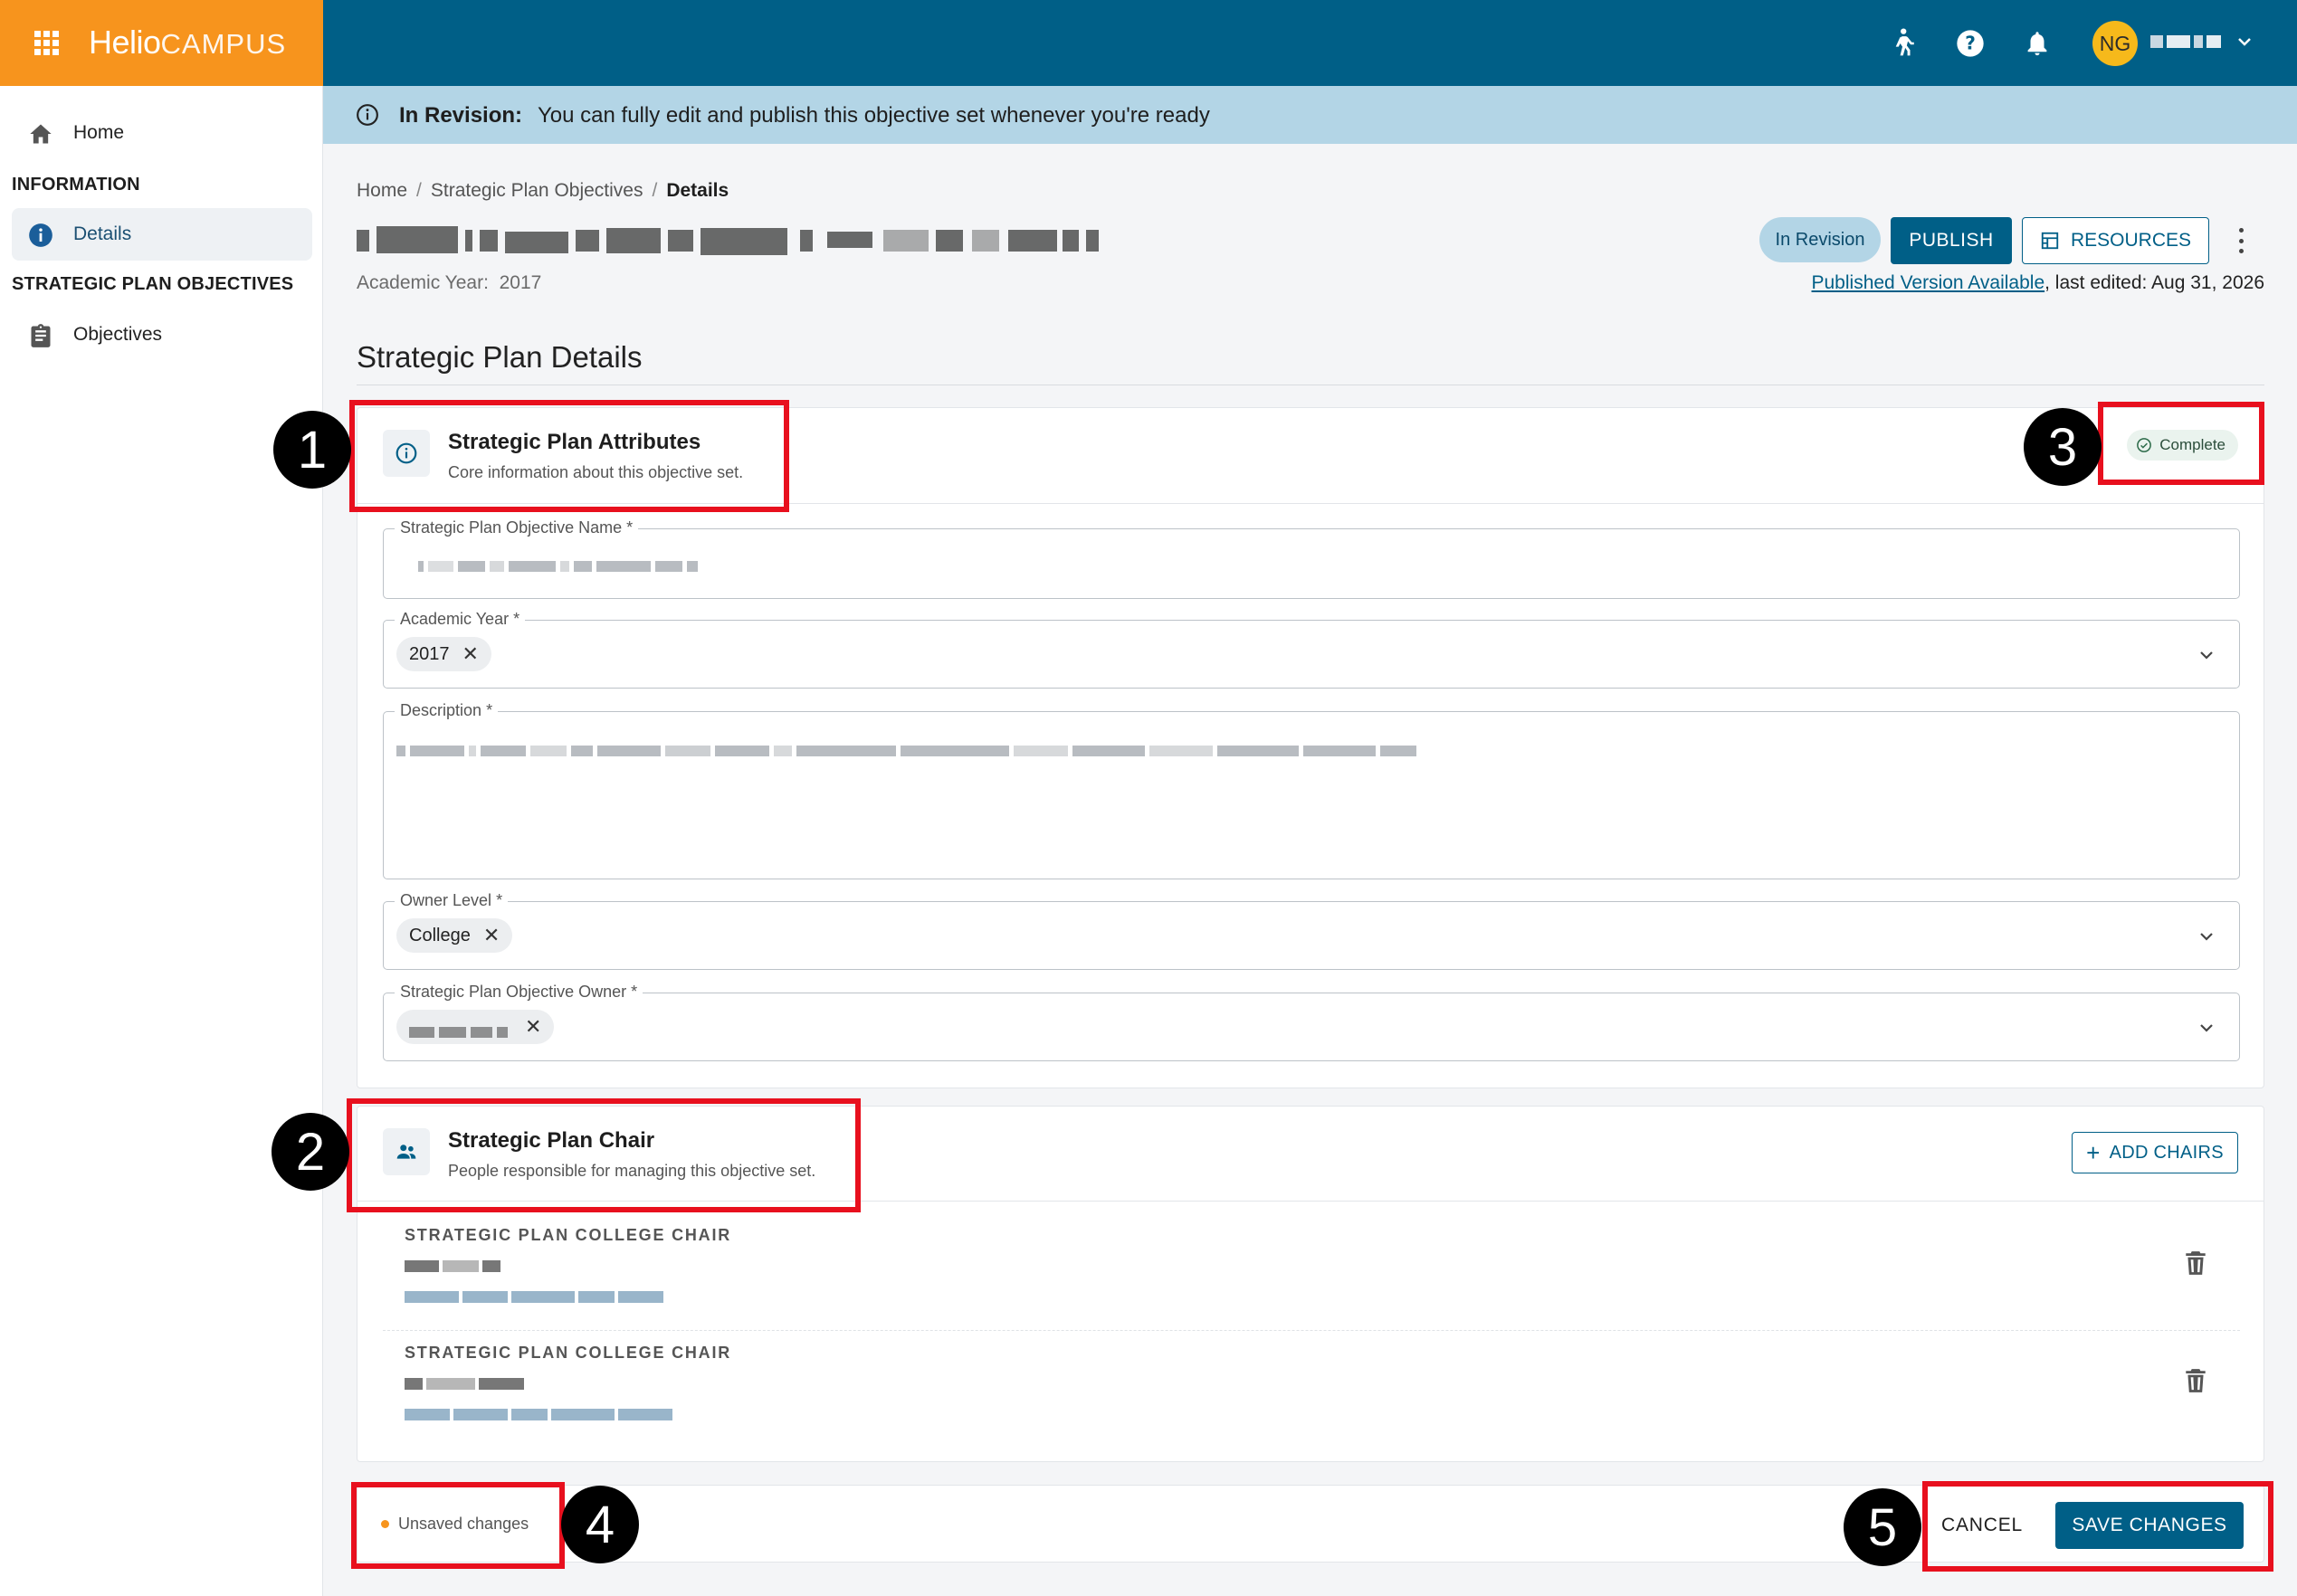 The image size is (2297, 1596). What do you see at coordinates (446, 900) in the screenshot?
I see `field-label-text: Owner Level` at bounding box center [446, 900].